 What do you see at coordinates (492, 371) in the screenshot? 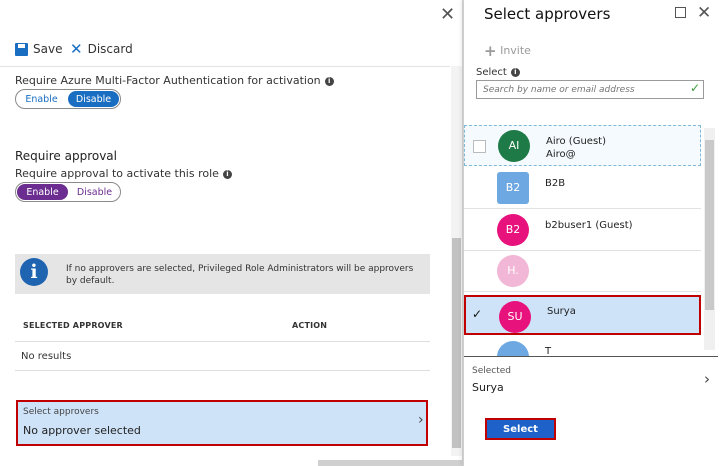
I see `selected-label: Selected` at bounding box center [492, 371].